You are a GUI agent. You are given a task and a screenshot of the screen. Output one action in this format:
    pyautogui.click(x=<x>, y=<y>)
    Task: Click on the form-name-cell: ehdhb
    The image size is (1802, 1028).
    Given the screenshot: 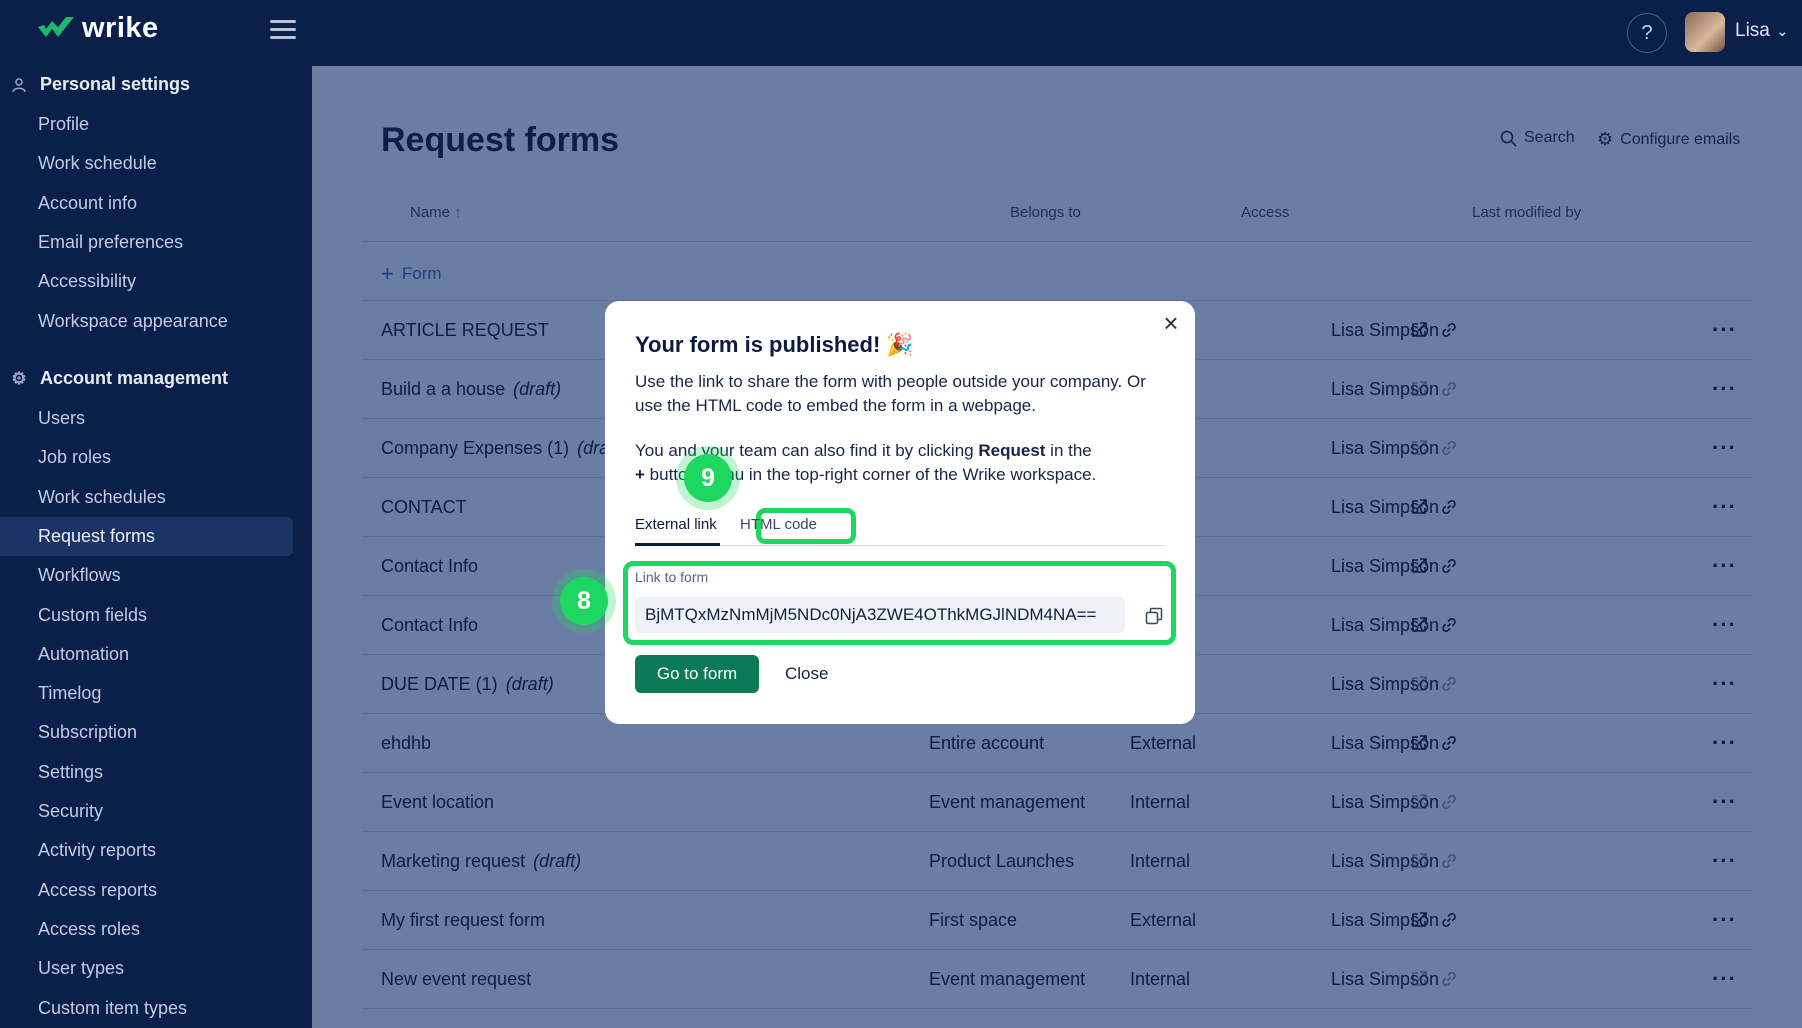 What is the action you would take?
    pyautogui.click(x=406, y=743)
    